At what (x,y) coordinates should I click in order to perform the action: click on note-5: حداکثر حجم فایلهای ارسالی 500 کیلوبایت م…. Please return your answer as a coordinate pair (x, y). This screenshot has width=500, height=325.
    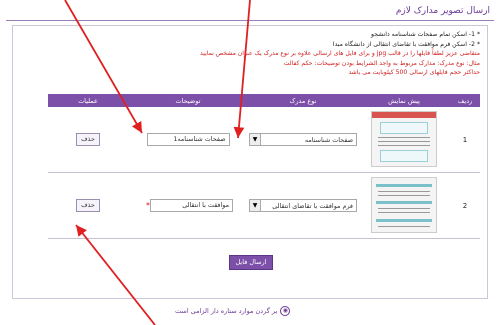
    Looking at the image, I should click on (414, 72).